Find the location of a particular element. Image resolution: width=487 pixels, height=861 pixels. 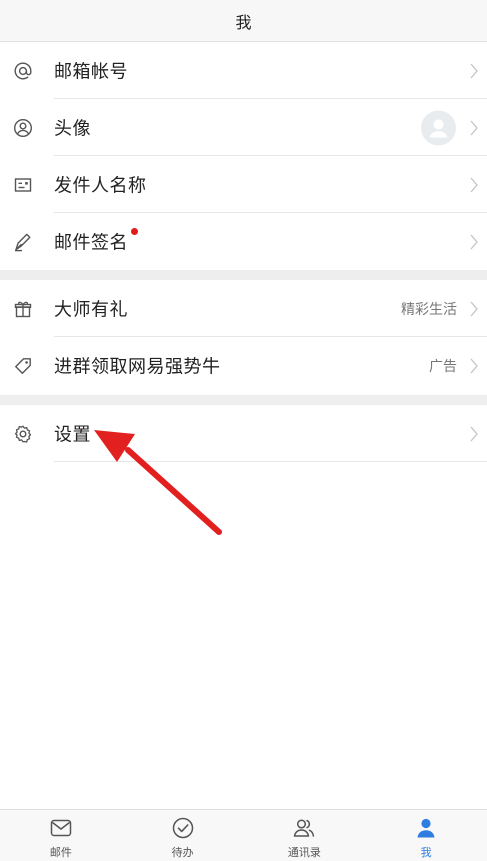

tab-mail: 邮件 is located at coordinates (61, 835).